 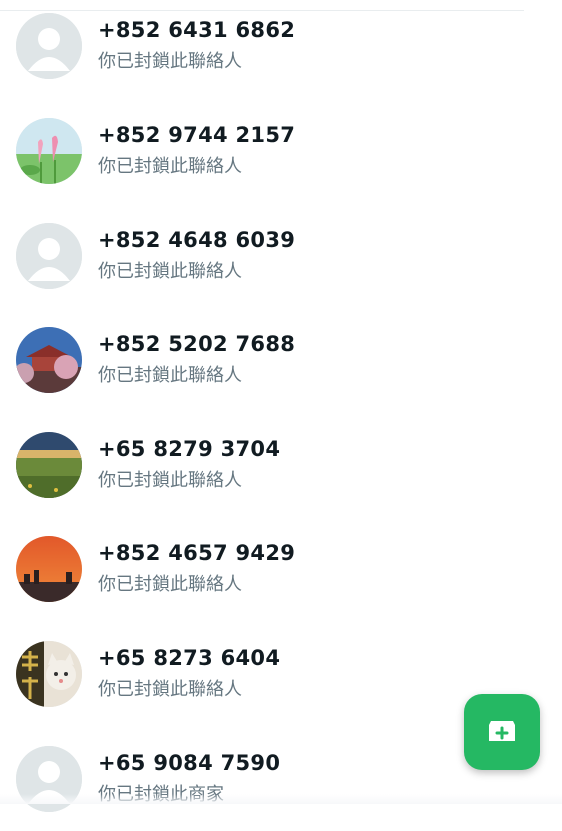 What do you see at coordinates (49, 359) in the screenshot?
I see `temple-blossom-photo` at bounding box center [49, 359].